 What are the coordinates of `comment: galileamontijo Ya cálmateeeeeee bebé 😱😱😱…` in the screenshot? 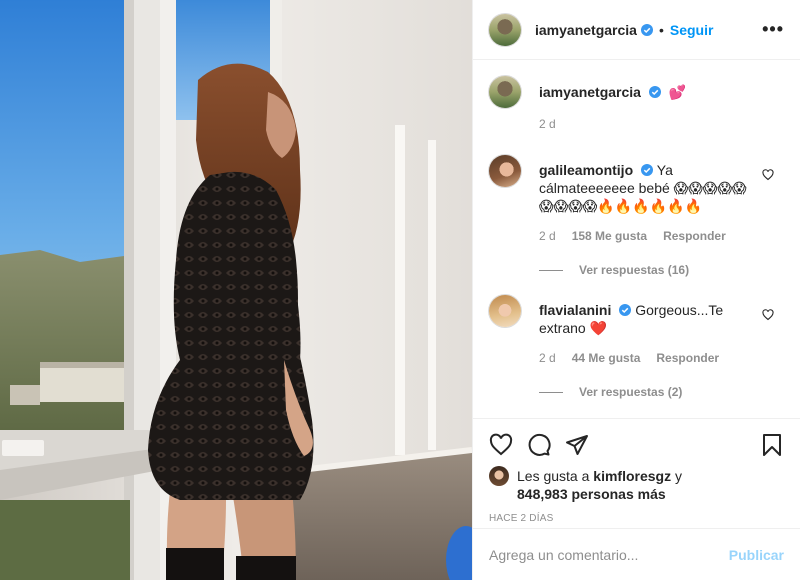 It's located at (636, 200).